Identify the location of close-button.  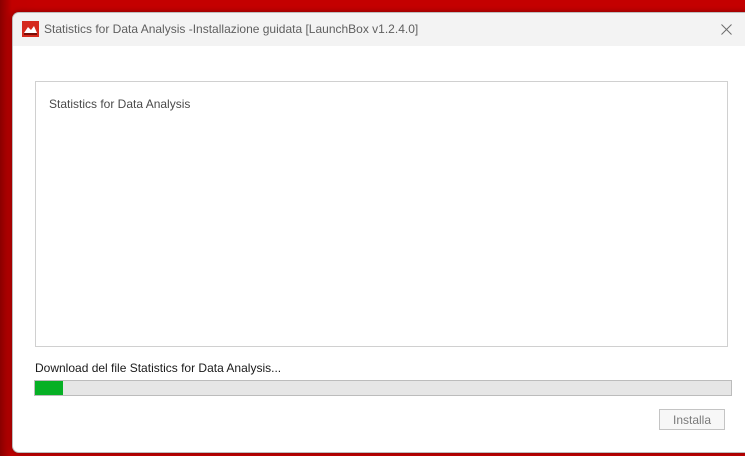
(724, 29).